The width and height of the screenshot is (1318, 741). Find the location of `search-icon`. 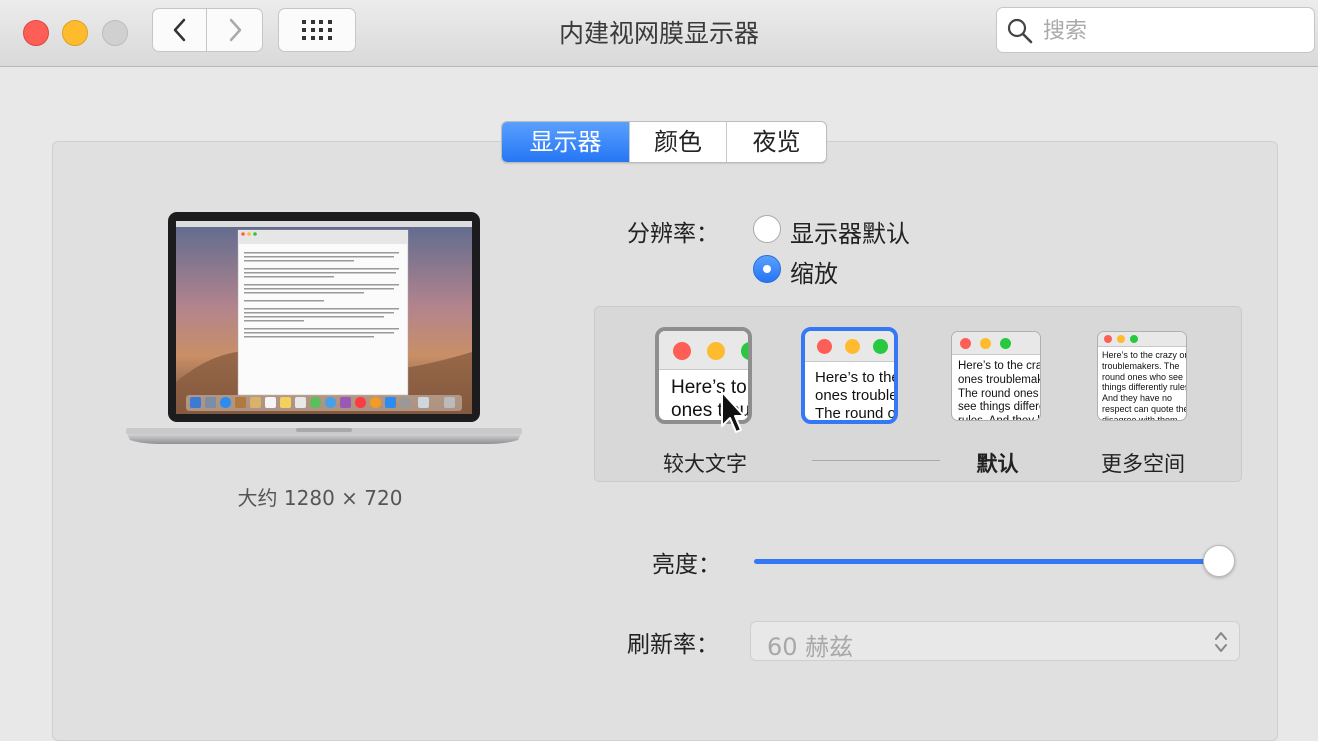

search-icon is located at coordinates (1020, 31).